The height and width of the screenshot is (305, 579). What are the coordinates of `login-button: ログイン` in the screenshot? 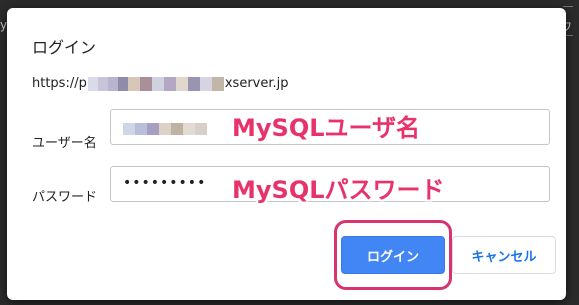 It's located at (393, 255).